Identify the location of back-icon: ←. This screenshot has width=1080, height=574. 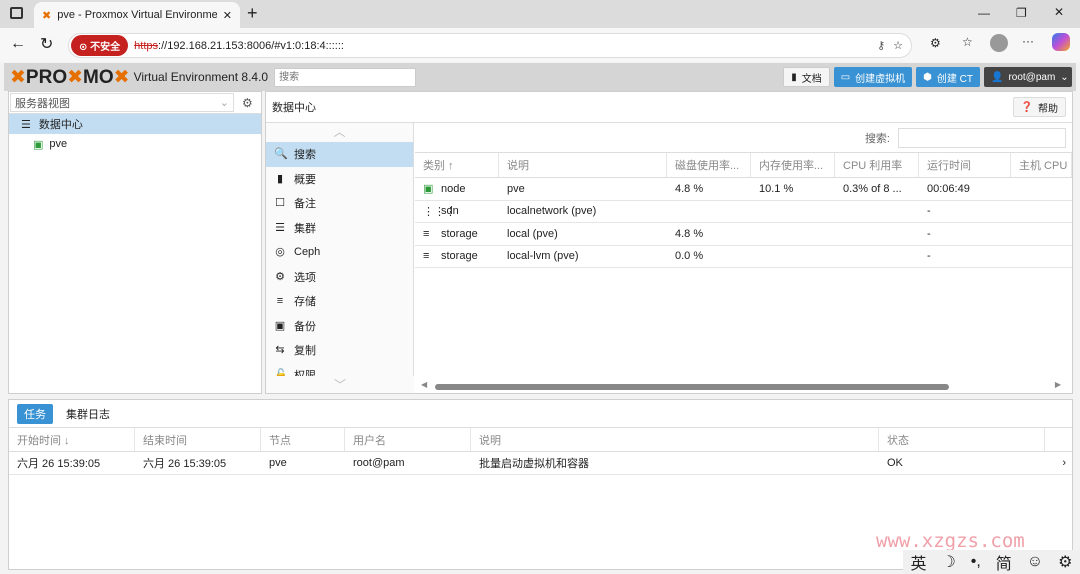
(18, 44).